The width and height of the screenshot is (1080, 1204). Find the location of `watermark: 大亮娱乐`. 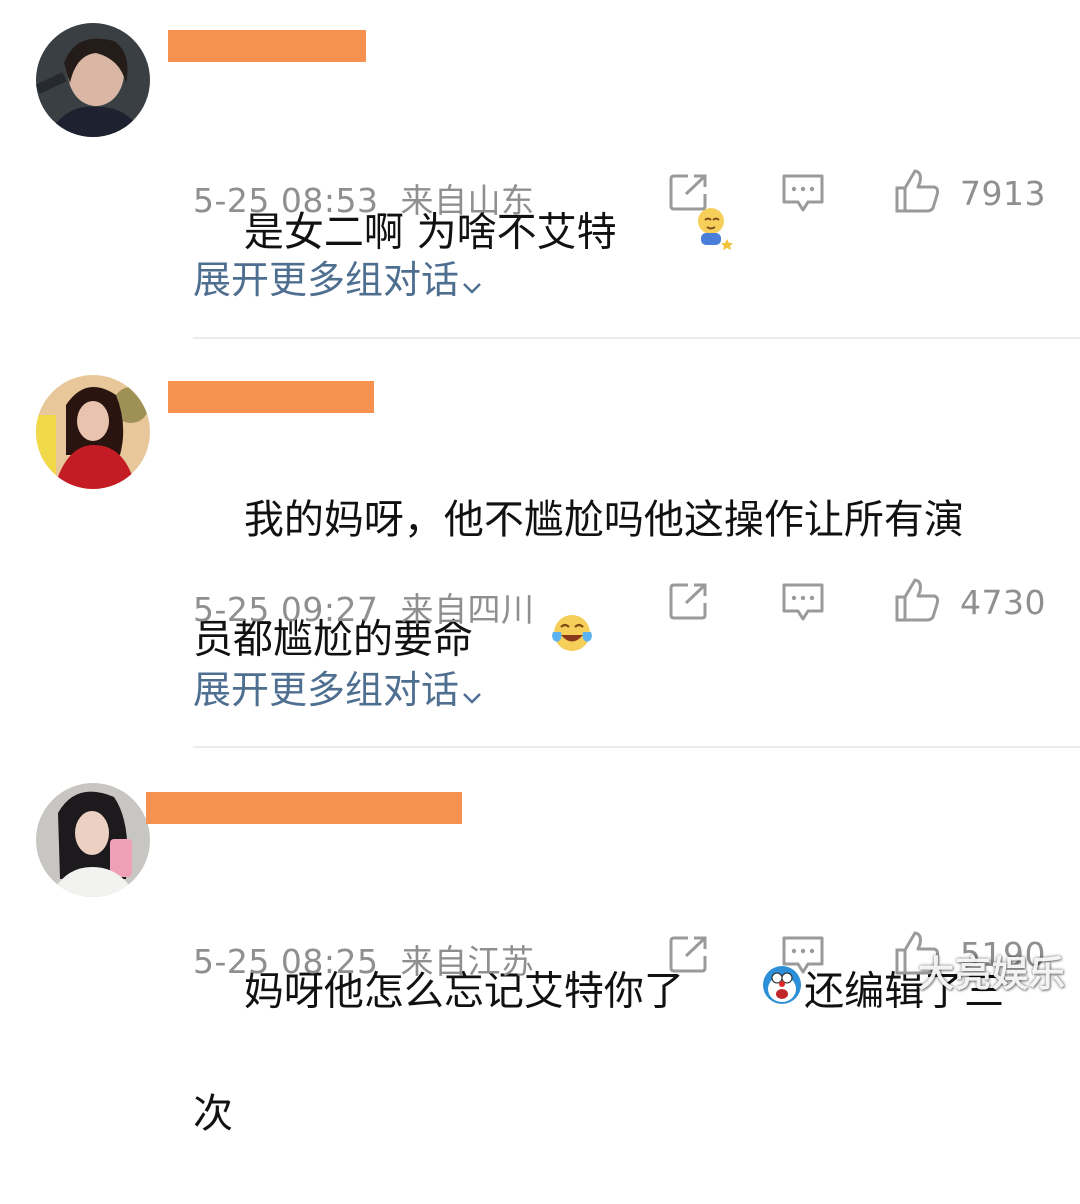

watermark: 大亮娱乐 is located at coordinates (992, 974).